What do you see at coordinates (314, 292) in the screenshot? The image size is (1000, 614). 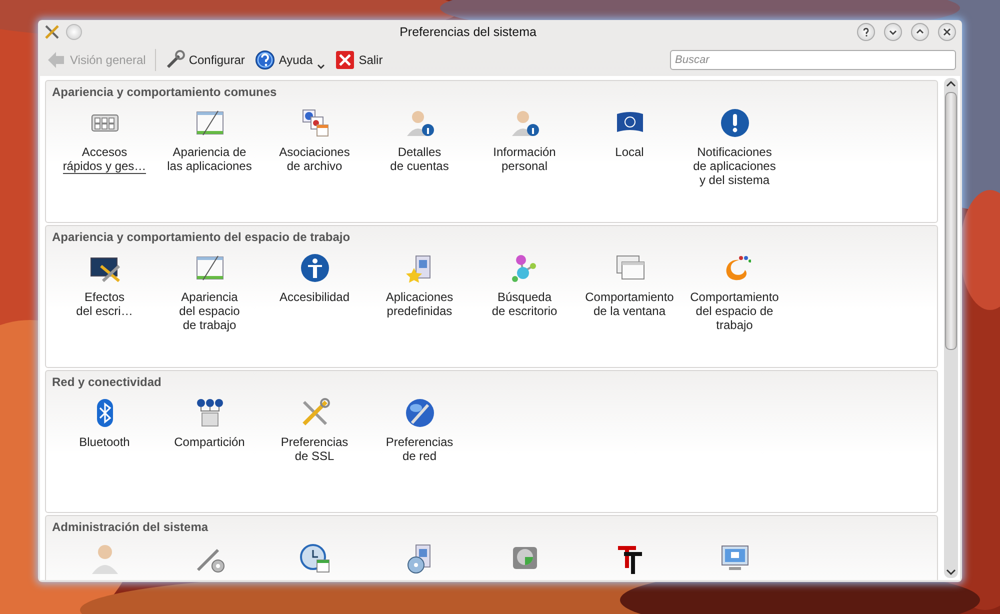 I see `settings-item: Accesibilidad` at bounding box center [314, 292].